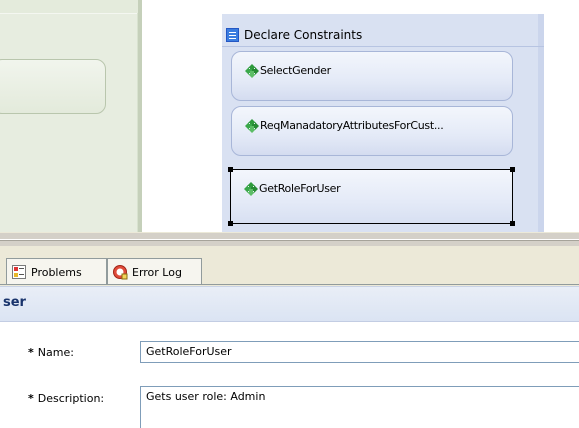 The width and height of the screenshot is (579, 428). I want to click on properties-title: ser, so click(14, 302).